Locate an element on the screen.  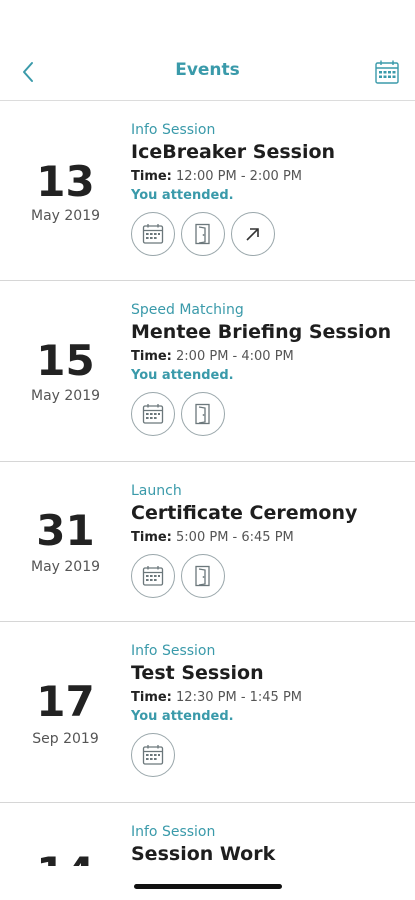
page-title: Events is located at coordinates (207, 70).